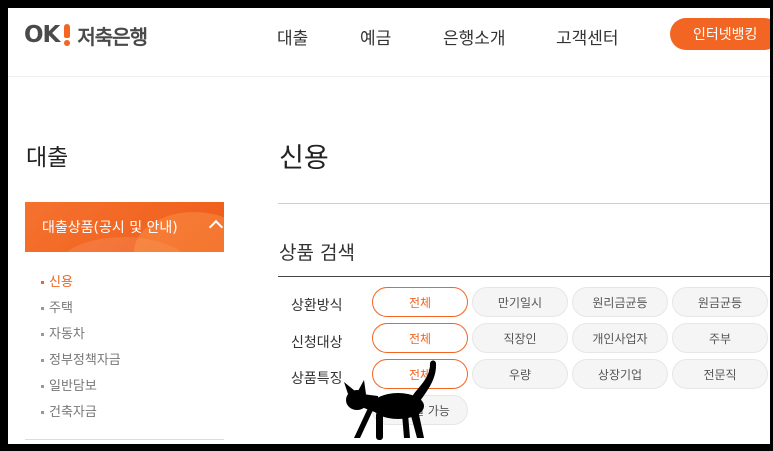 The height and width of the screenshot is (451, 773). Describe the element at coordinates (520, 302) in the screenshot. I see `chip-repayment-bullet: 만기일시` at that location.